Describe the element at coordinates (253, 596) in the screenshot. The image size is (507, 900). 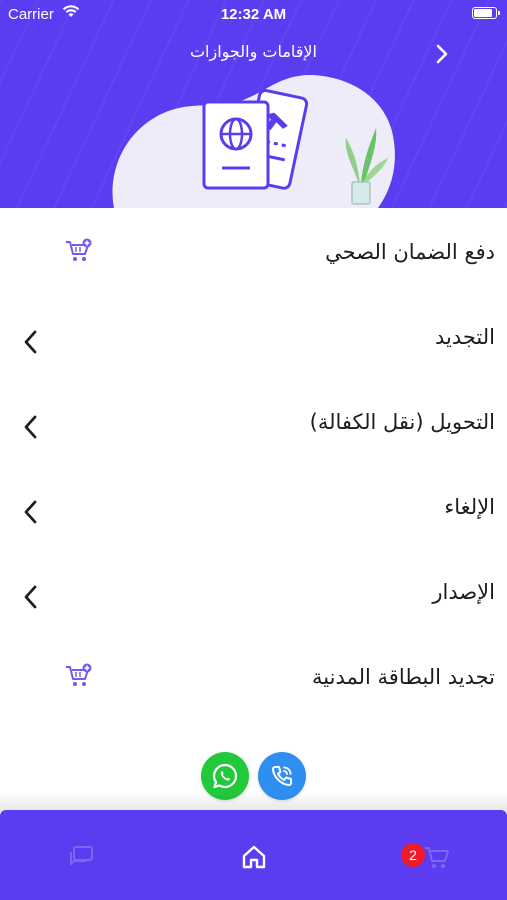
I see `service-item-issuance: الإصدار` at that location.